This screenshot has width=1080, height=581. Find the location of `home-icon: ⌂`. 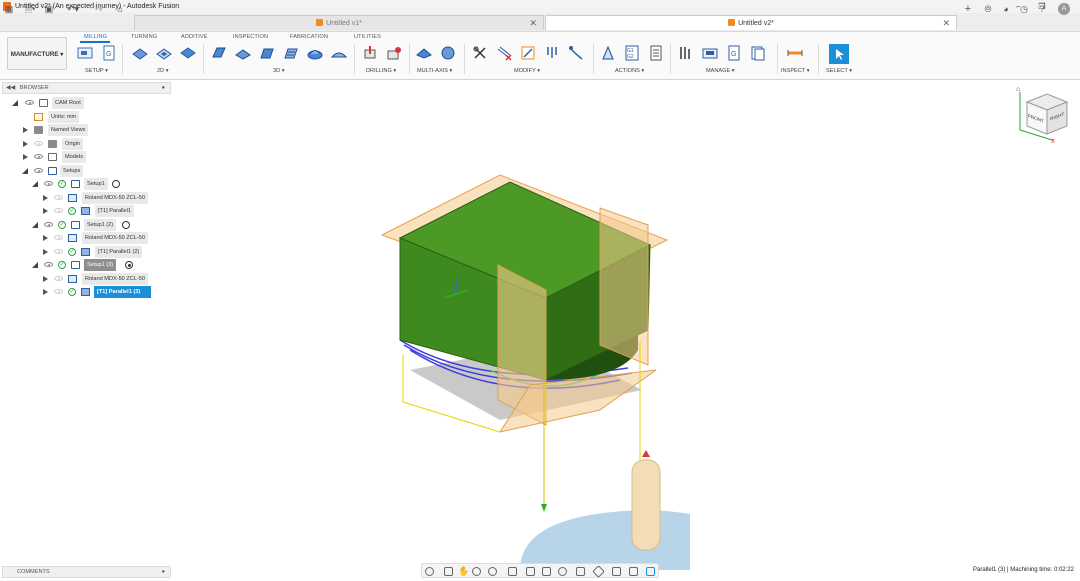

home-icon: ⌂ is located at coordinates (120, 9).